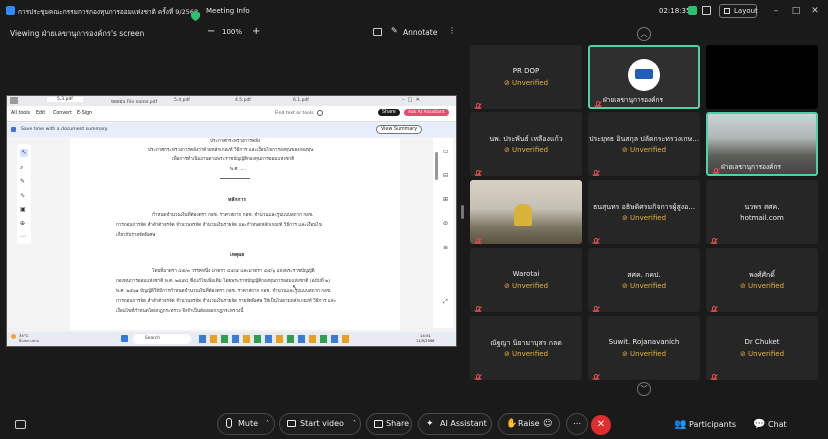 This screenshot has width=828, height=439. Describe the element at coordinates (23, 236) in the screenshot. I see `more-tools-icon: ⋯` at that location.